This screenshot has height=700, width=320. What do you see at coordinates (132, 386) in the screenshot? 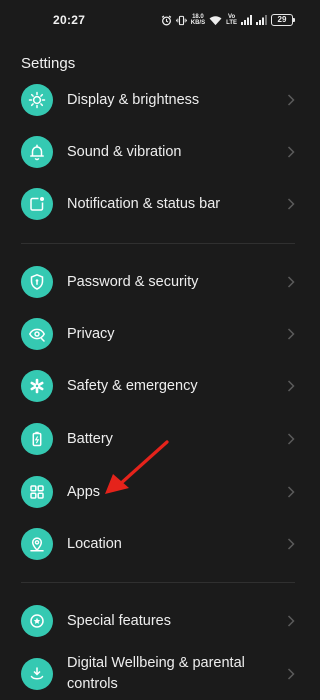
I see `settings-item-label: Safety & emergency` at bounding box center [132, 386].